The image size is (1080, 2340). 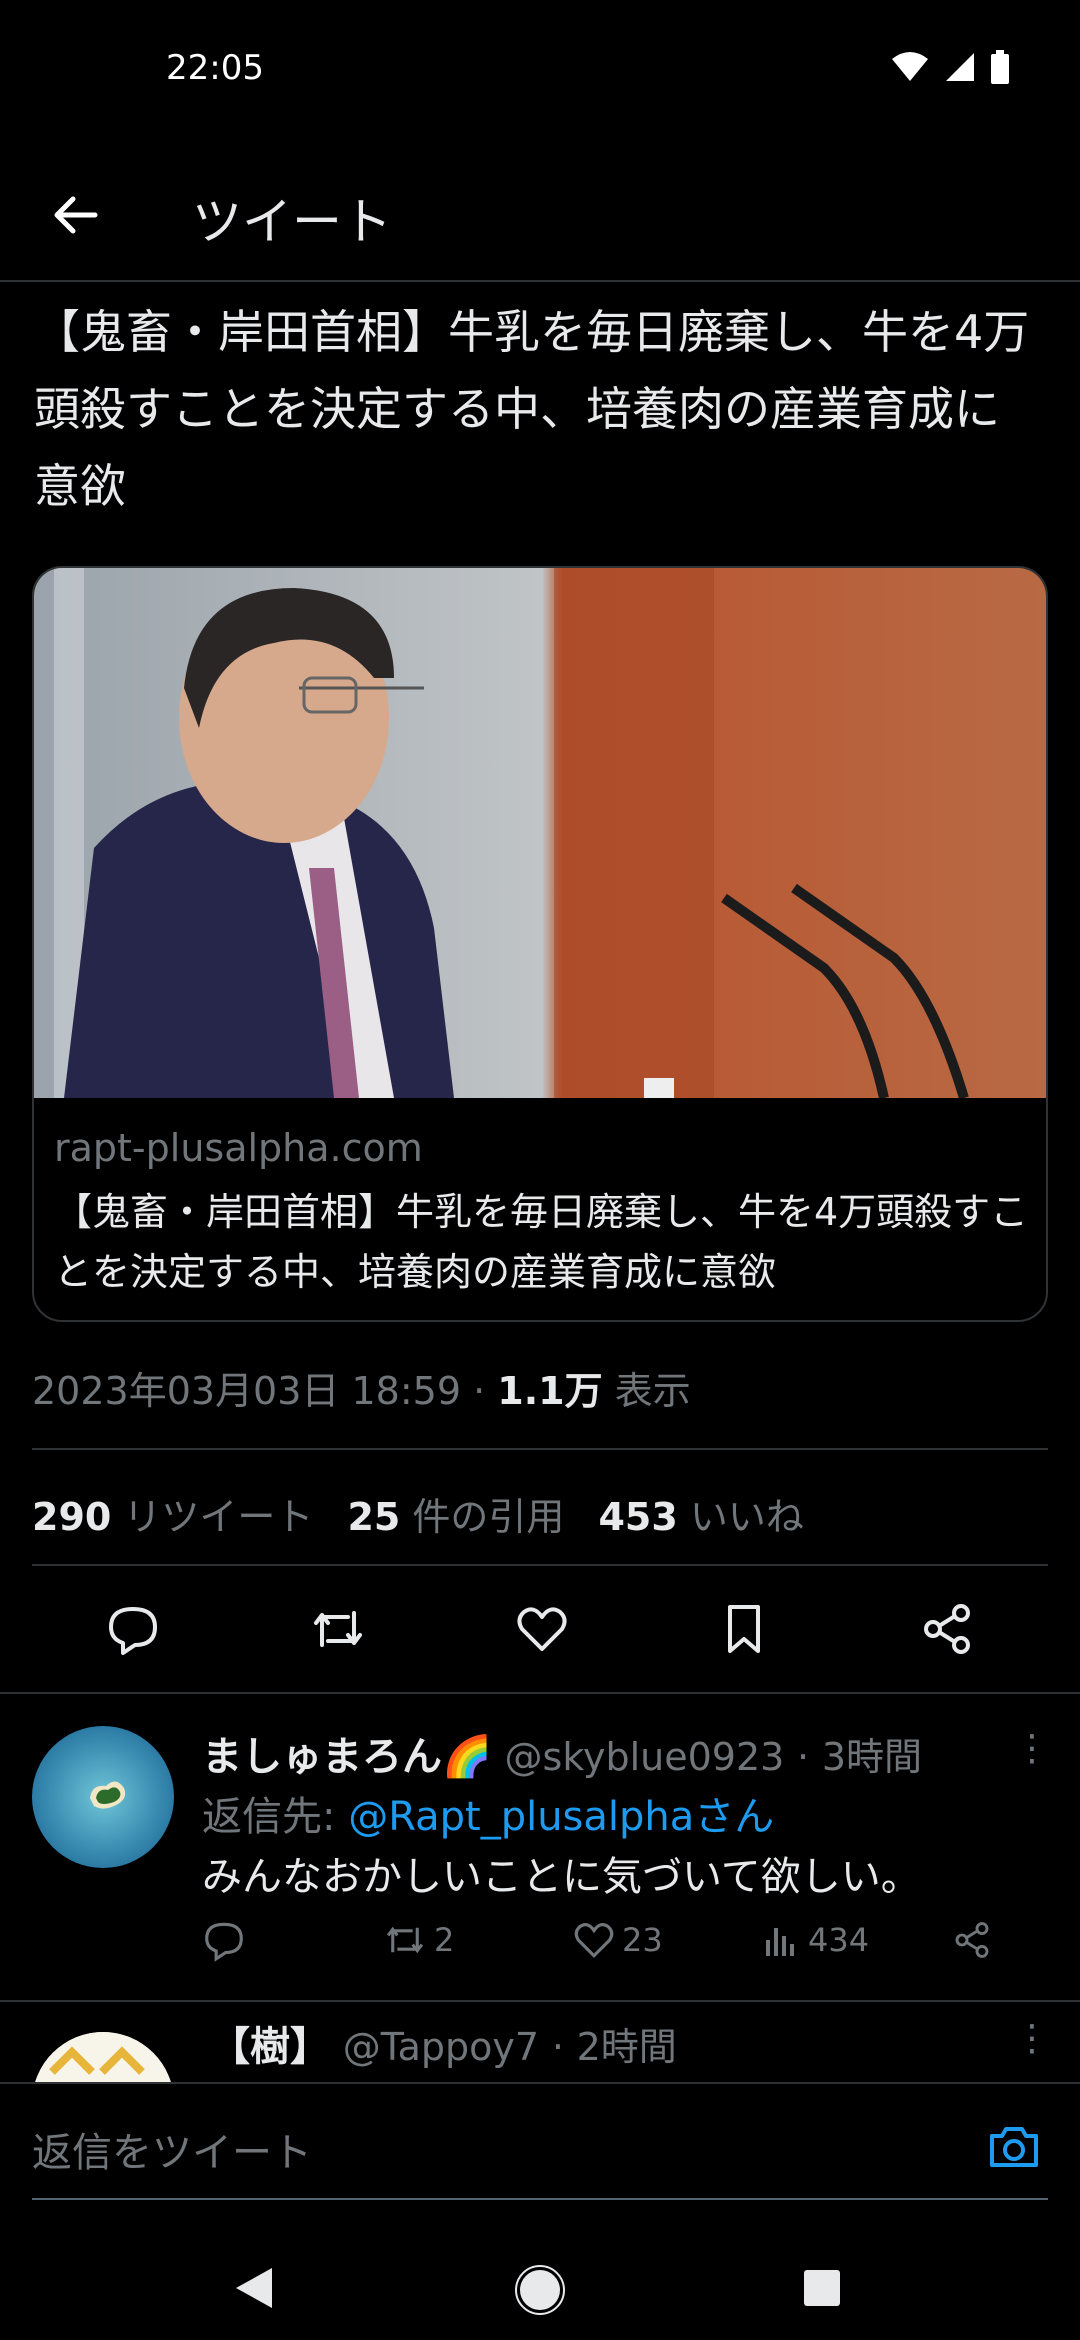 I want to click on likes-stat: 453 いいね, so click(x=700, y=1513).